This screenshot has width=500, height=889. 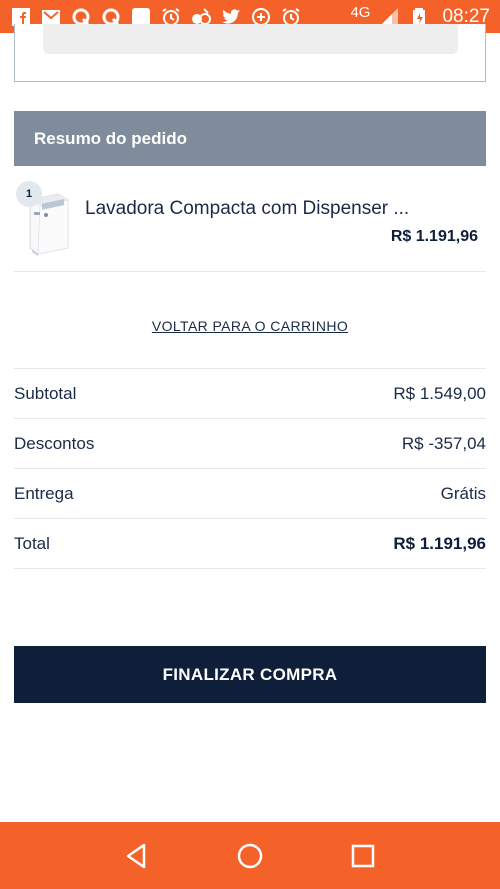 I want to click on network-type: 4G, so click(x=360, y=12).